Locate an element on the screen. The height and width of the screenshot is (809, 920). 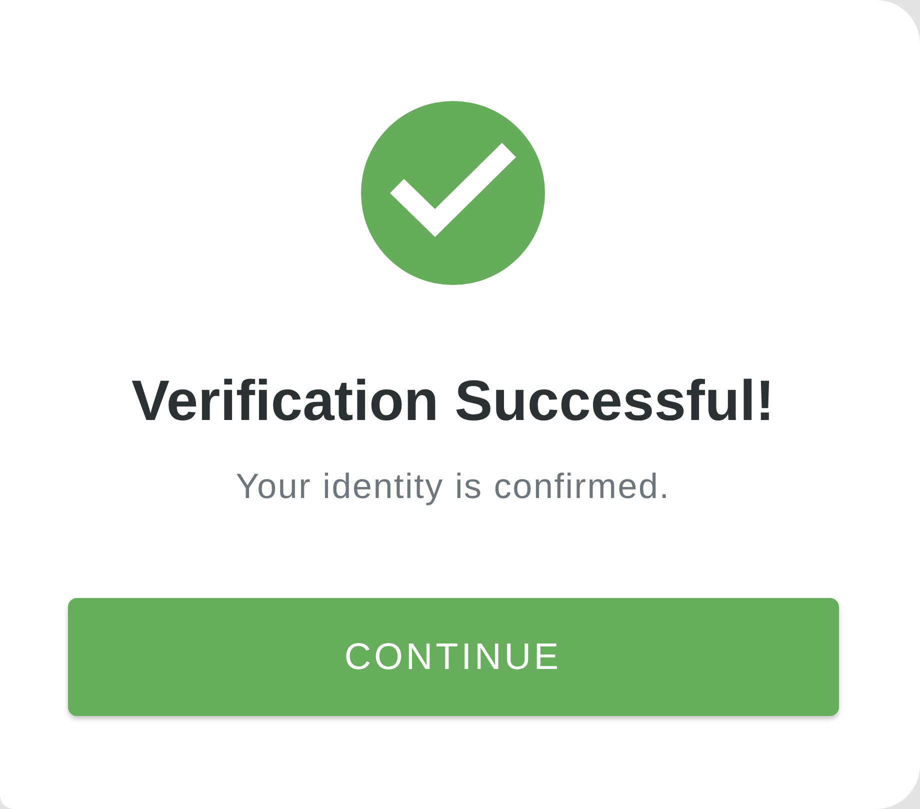
check-circle-icon is located at coordinates (453, 193).